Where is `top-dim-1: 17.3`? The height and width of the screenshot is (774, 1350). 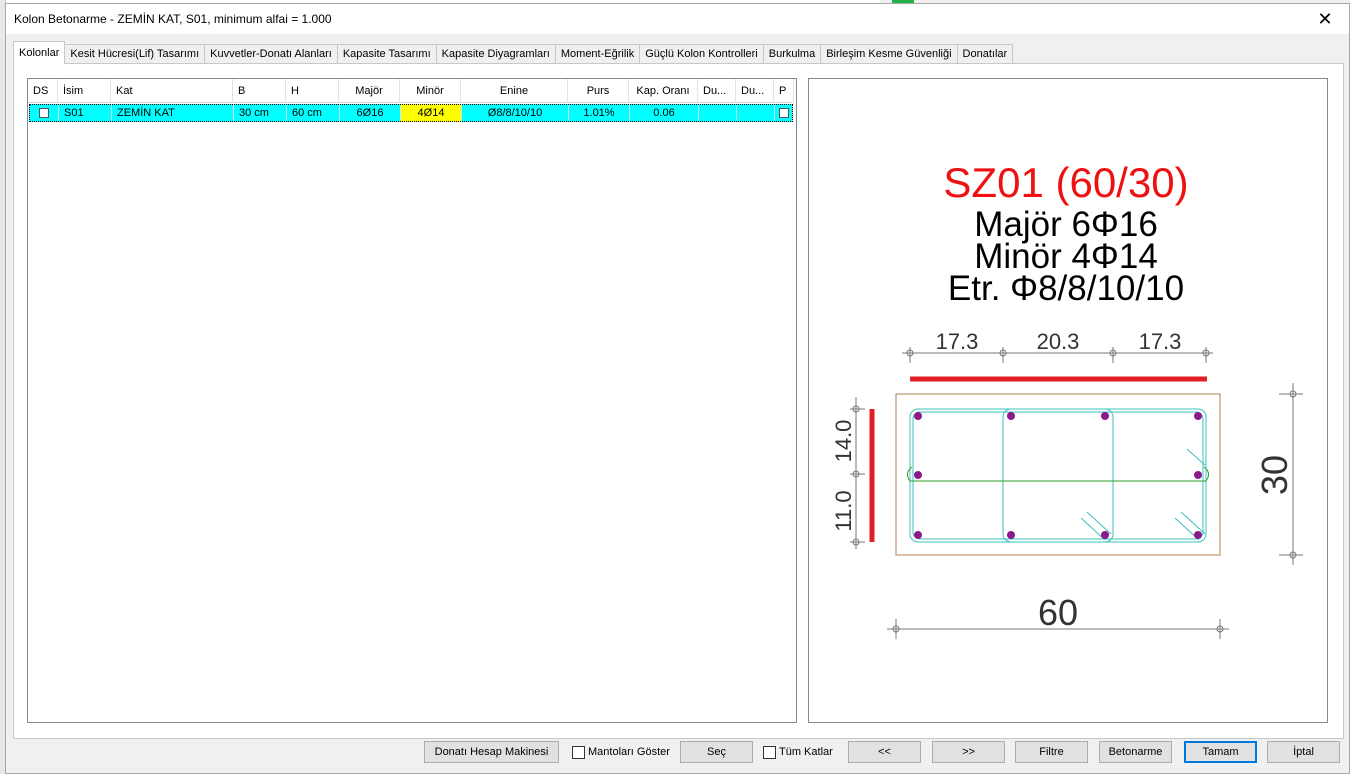 top-dim-1: 17.3 is located at coordinates (957, 341).